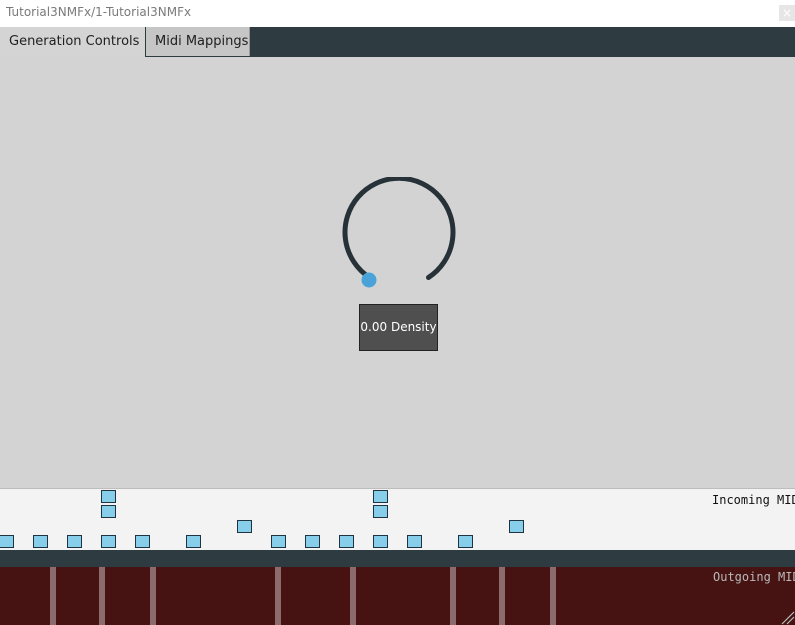  I want to click on outgoing-midi-display: Outgoing MIDI, so click(397, 596).